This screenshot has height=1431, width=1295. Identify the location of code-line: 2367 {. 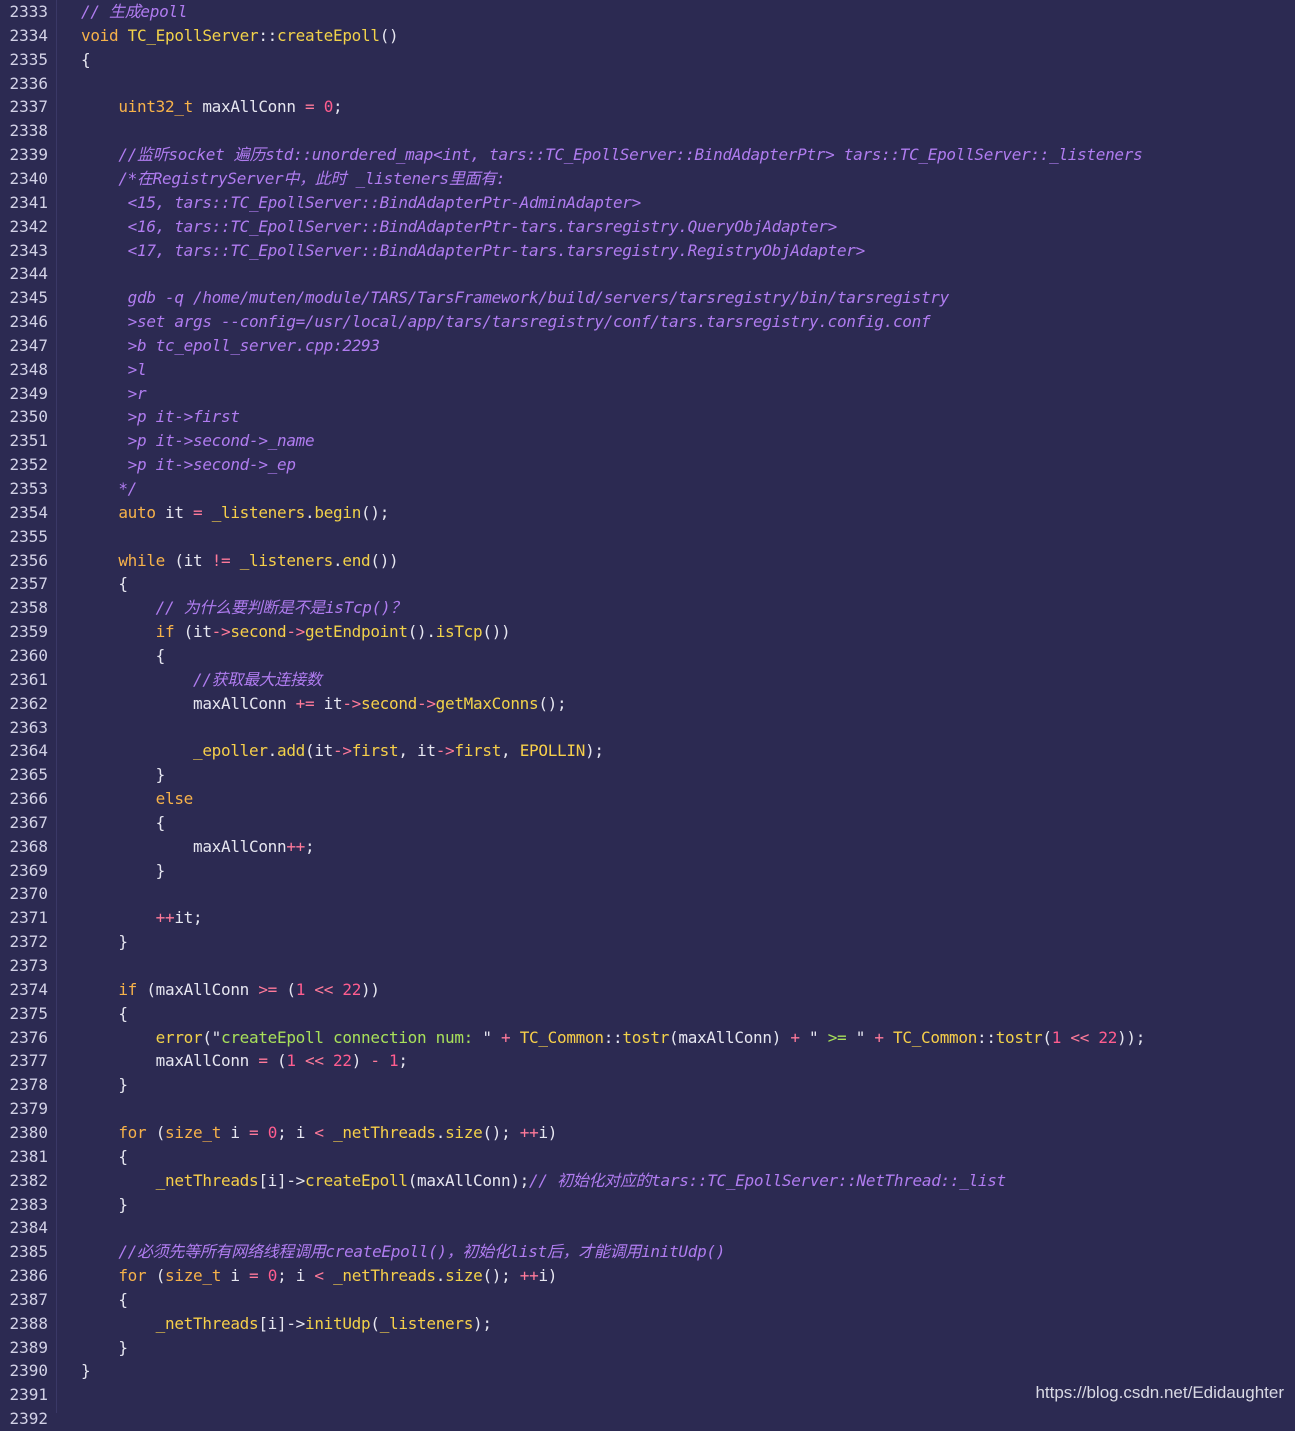
(647, 823).